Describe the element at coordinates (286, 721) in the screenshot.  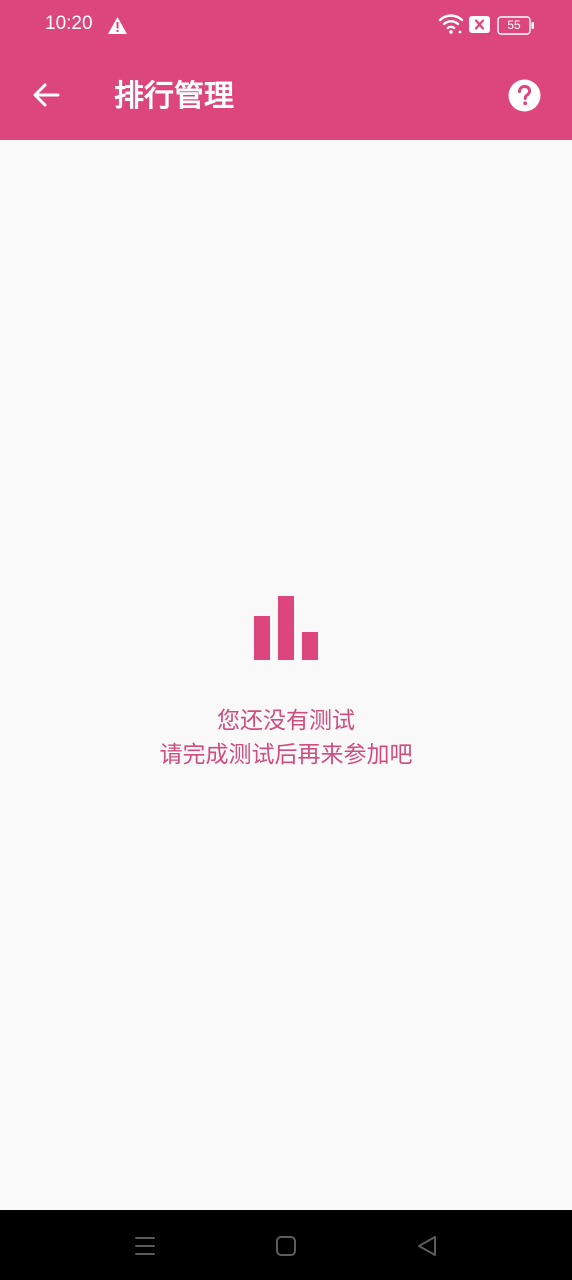
I see `empty-message-line-1: 您还没有测试` at that location.